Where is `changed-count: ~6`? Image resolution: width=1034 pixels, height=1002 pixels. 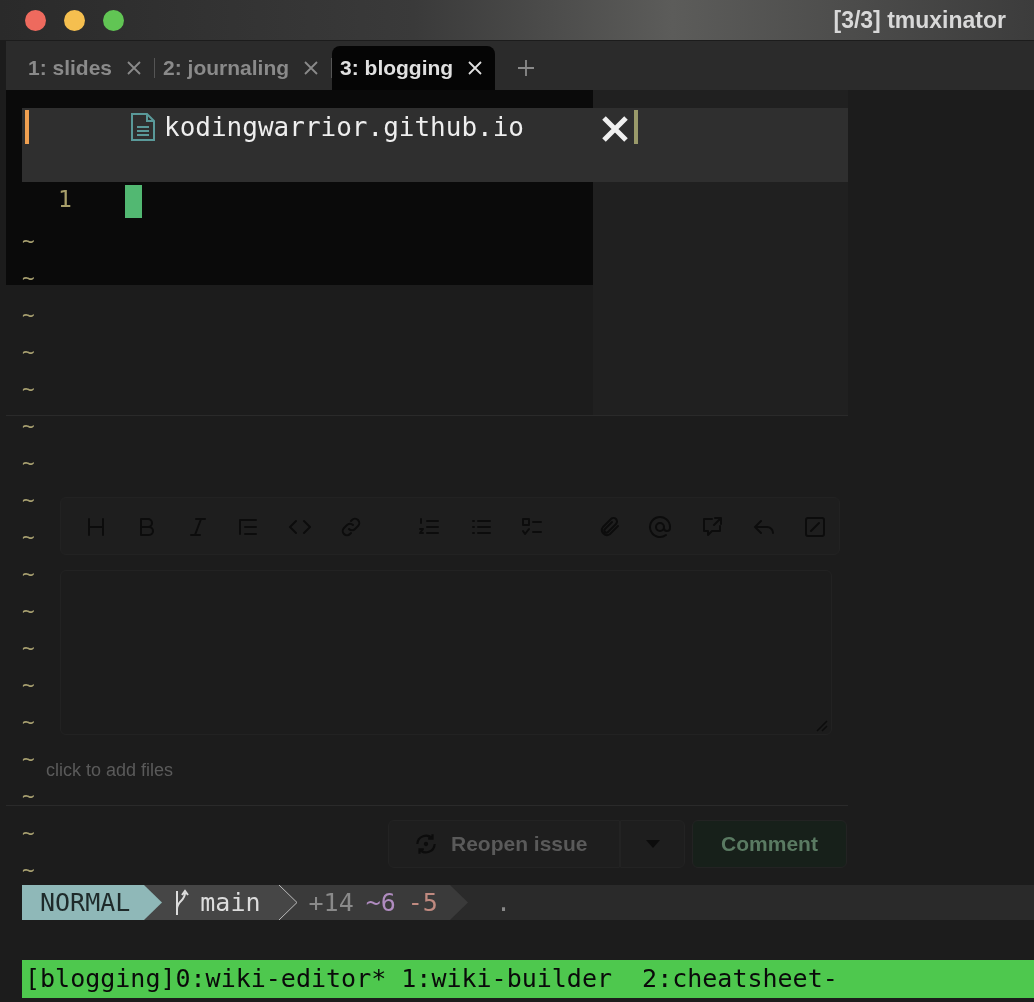 changed-count: ~6 is located at coordinates (380, 902).